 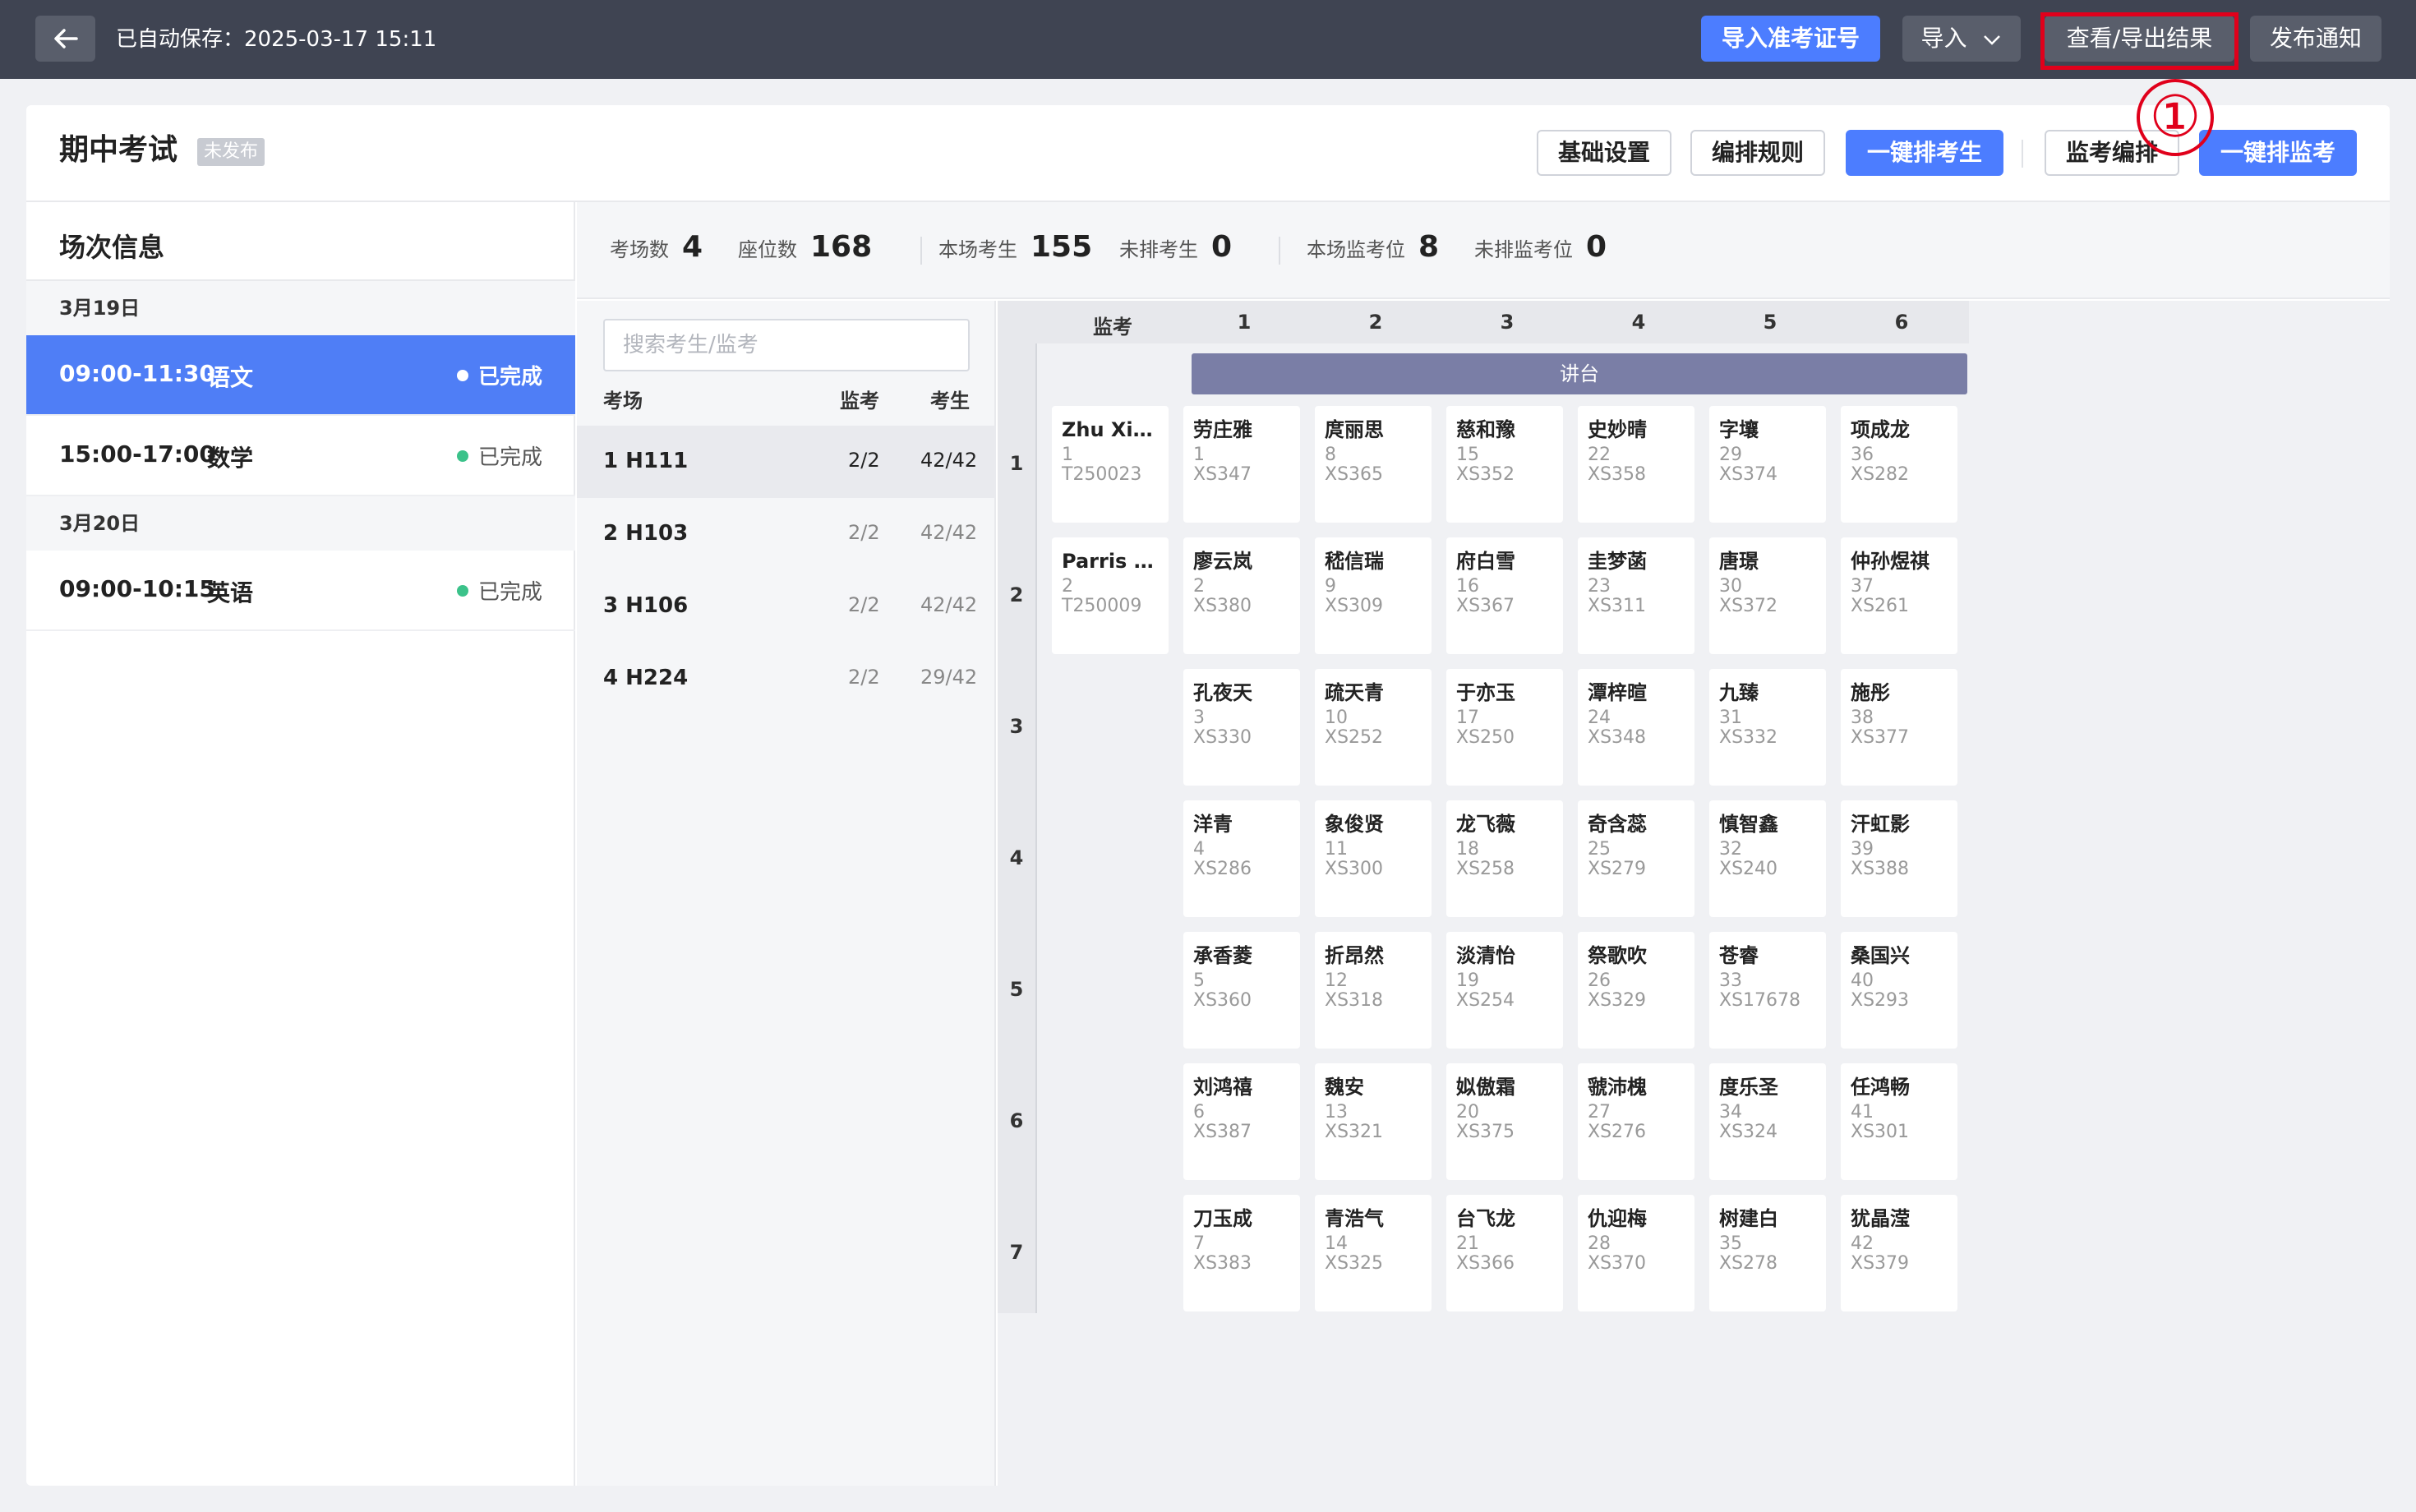 I want to click on seat-no: 11, so click(x=1337, y=849).